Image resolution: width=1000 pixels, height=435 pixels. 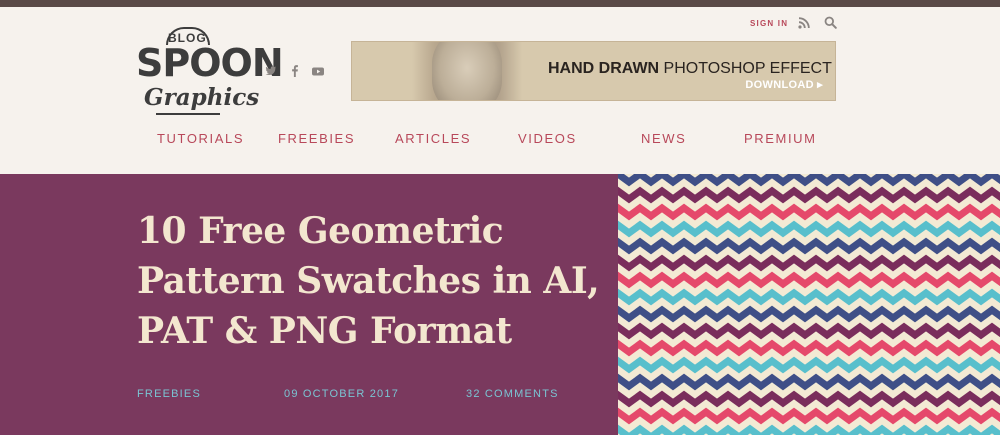 What do you see at coordinates (271, 72) in the screenshot?
I see `twitter-icon` at bounding box center [271, 72].